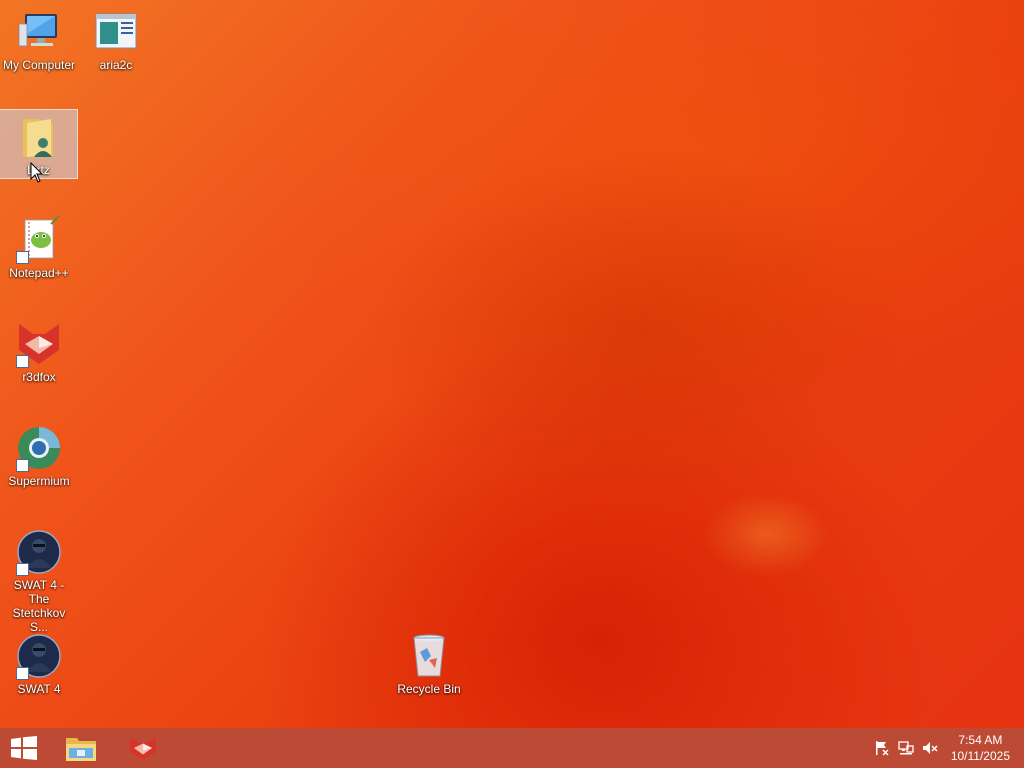 The width and height of the screenshot is (1024, 768). Describe the element at coordinates (39, 448) in the screenshot. I see `supermium-browser-icon` at that location.